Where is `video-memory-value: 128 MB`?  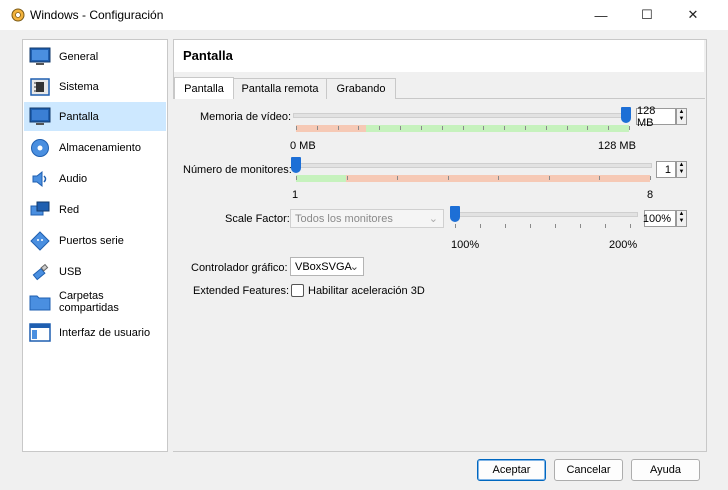 video-memory-value: 128 MB is located at coordinates (646, 116).